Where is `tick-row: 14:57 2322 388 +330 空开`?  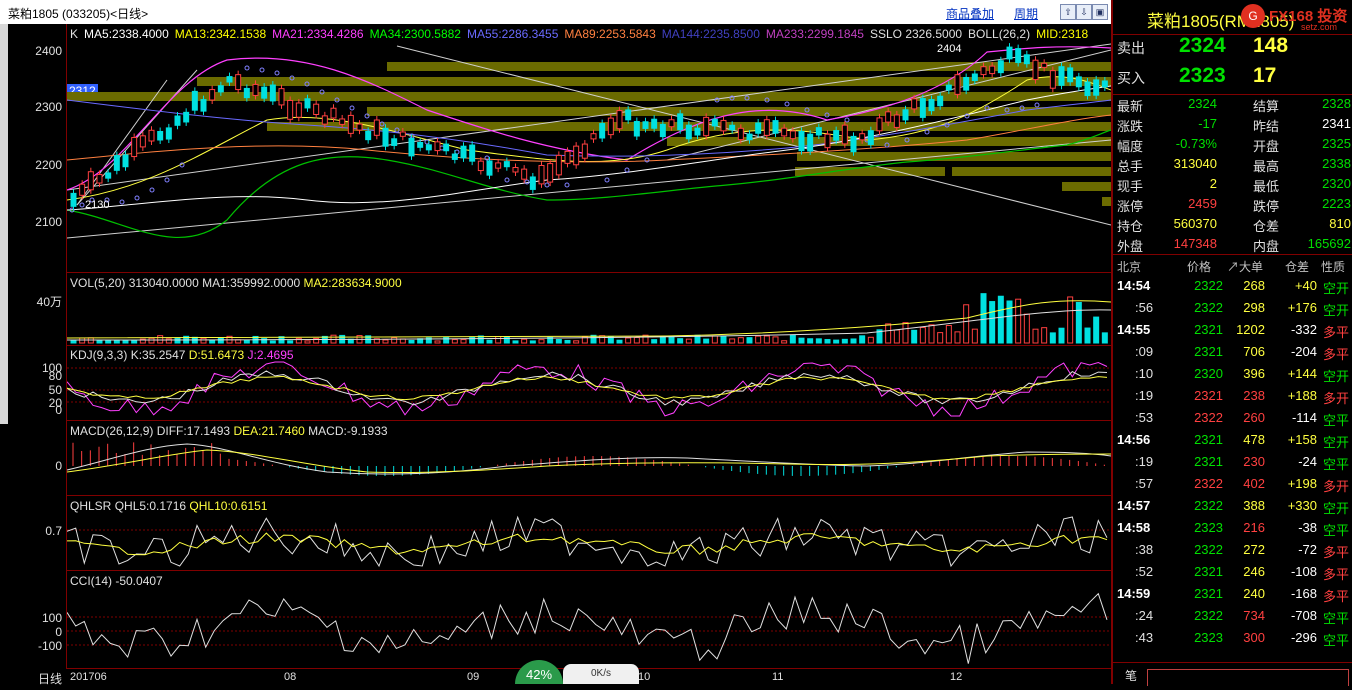 tick-row: 14:57 2322 388 +330 空开 is located at coordinates (1234, 507).